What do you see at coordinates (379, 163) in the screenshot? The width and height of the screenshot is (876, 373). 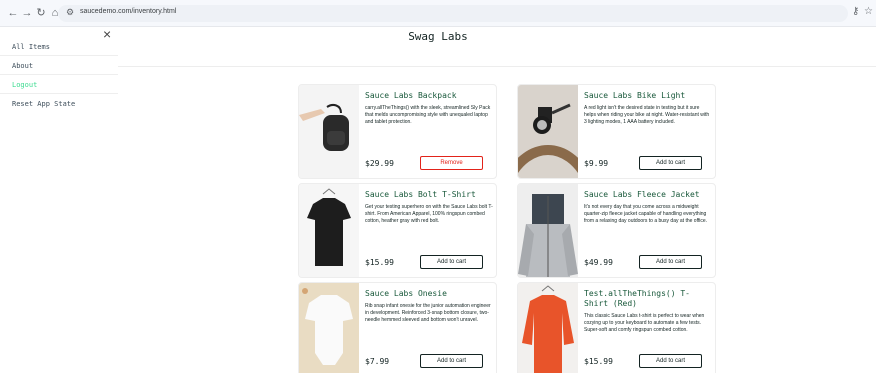 I see `product-price: $29.99` at bounding box center [379, 163].